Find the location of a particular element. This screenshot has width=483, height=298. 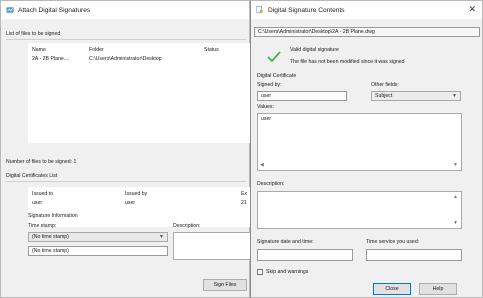

description-box: ▲ ▼ is located at coordinates (359, 210).